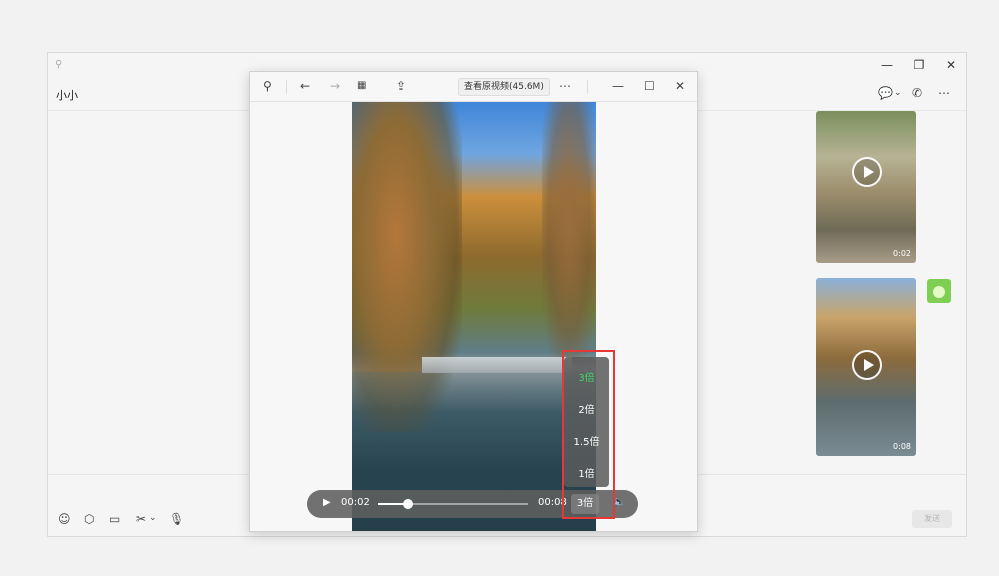 Image resolution: width=999 pixels, height=576 pixels. Describe the element at coordinates (176, 519) in the screenshot. I see `mic-icon: 🎙` at that location.